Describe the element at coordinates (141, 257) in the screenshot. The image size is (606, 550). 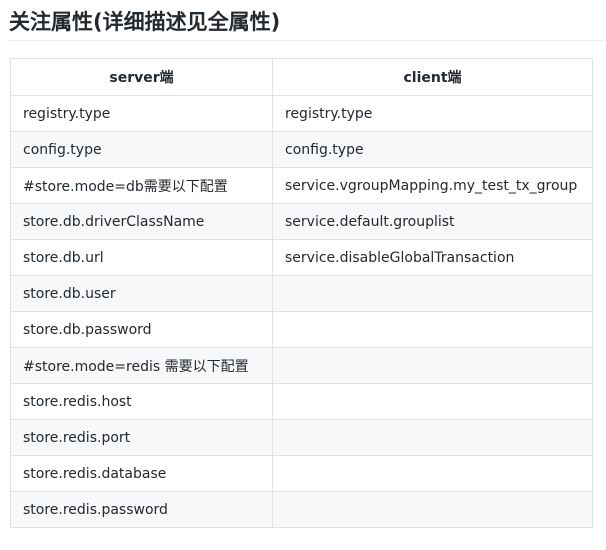
I see `server-property-cell: store.db.url` at that location.